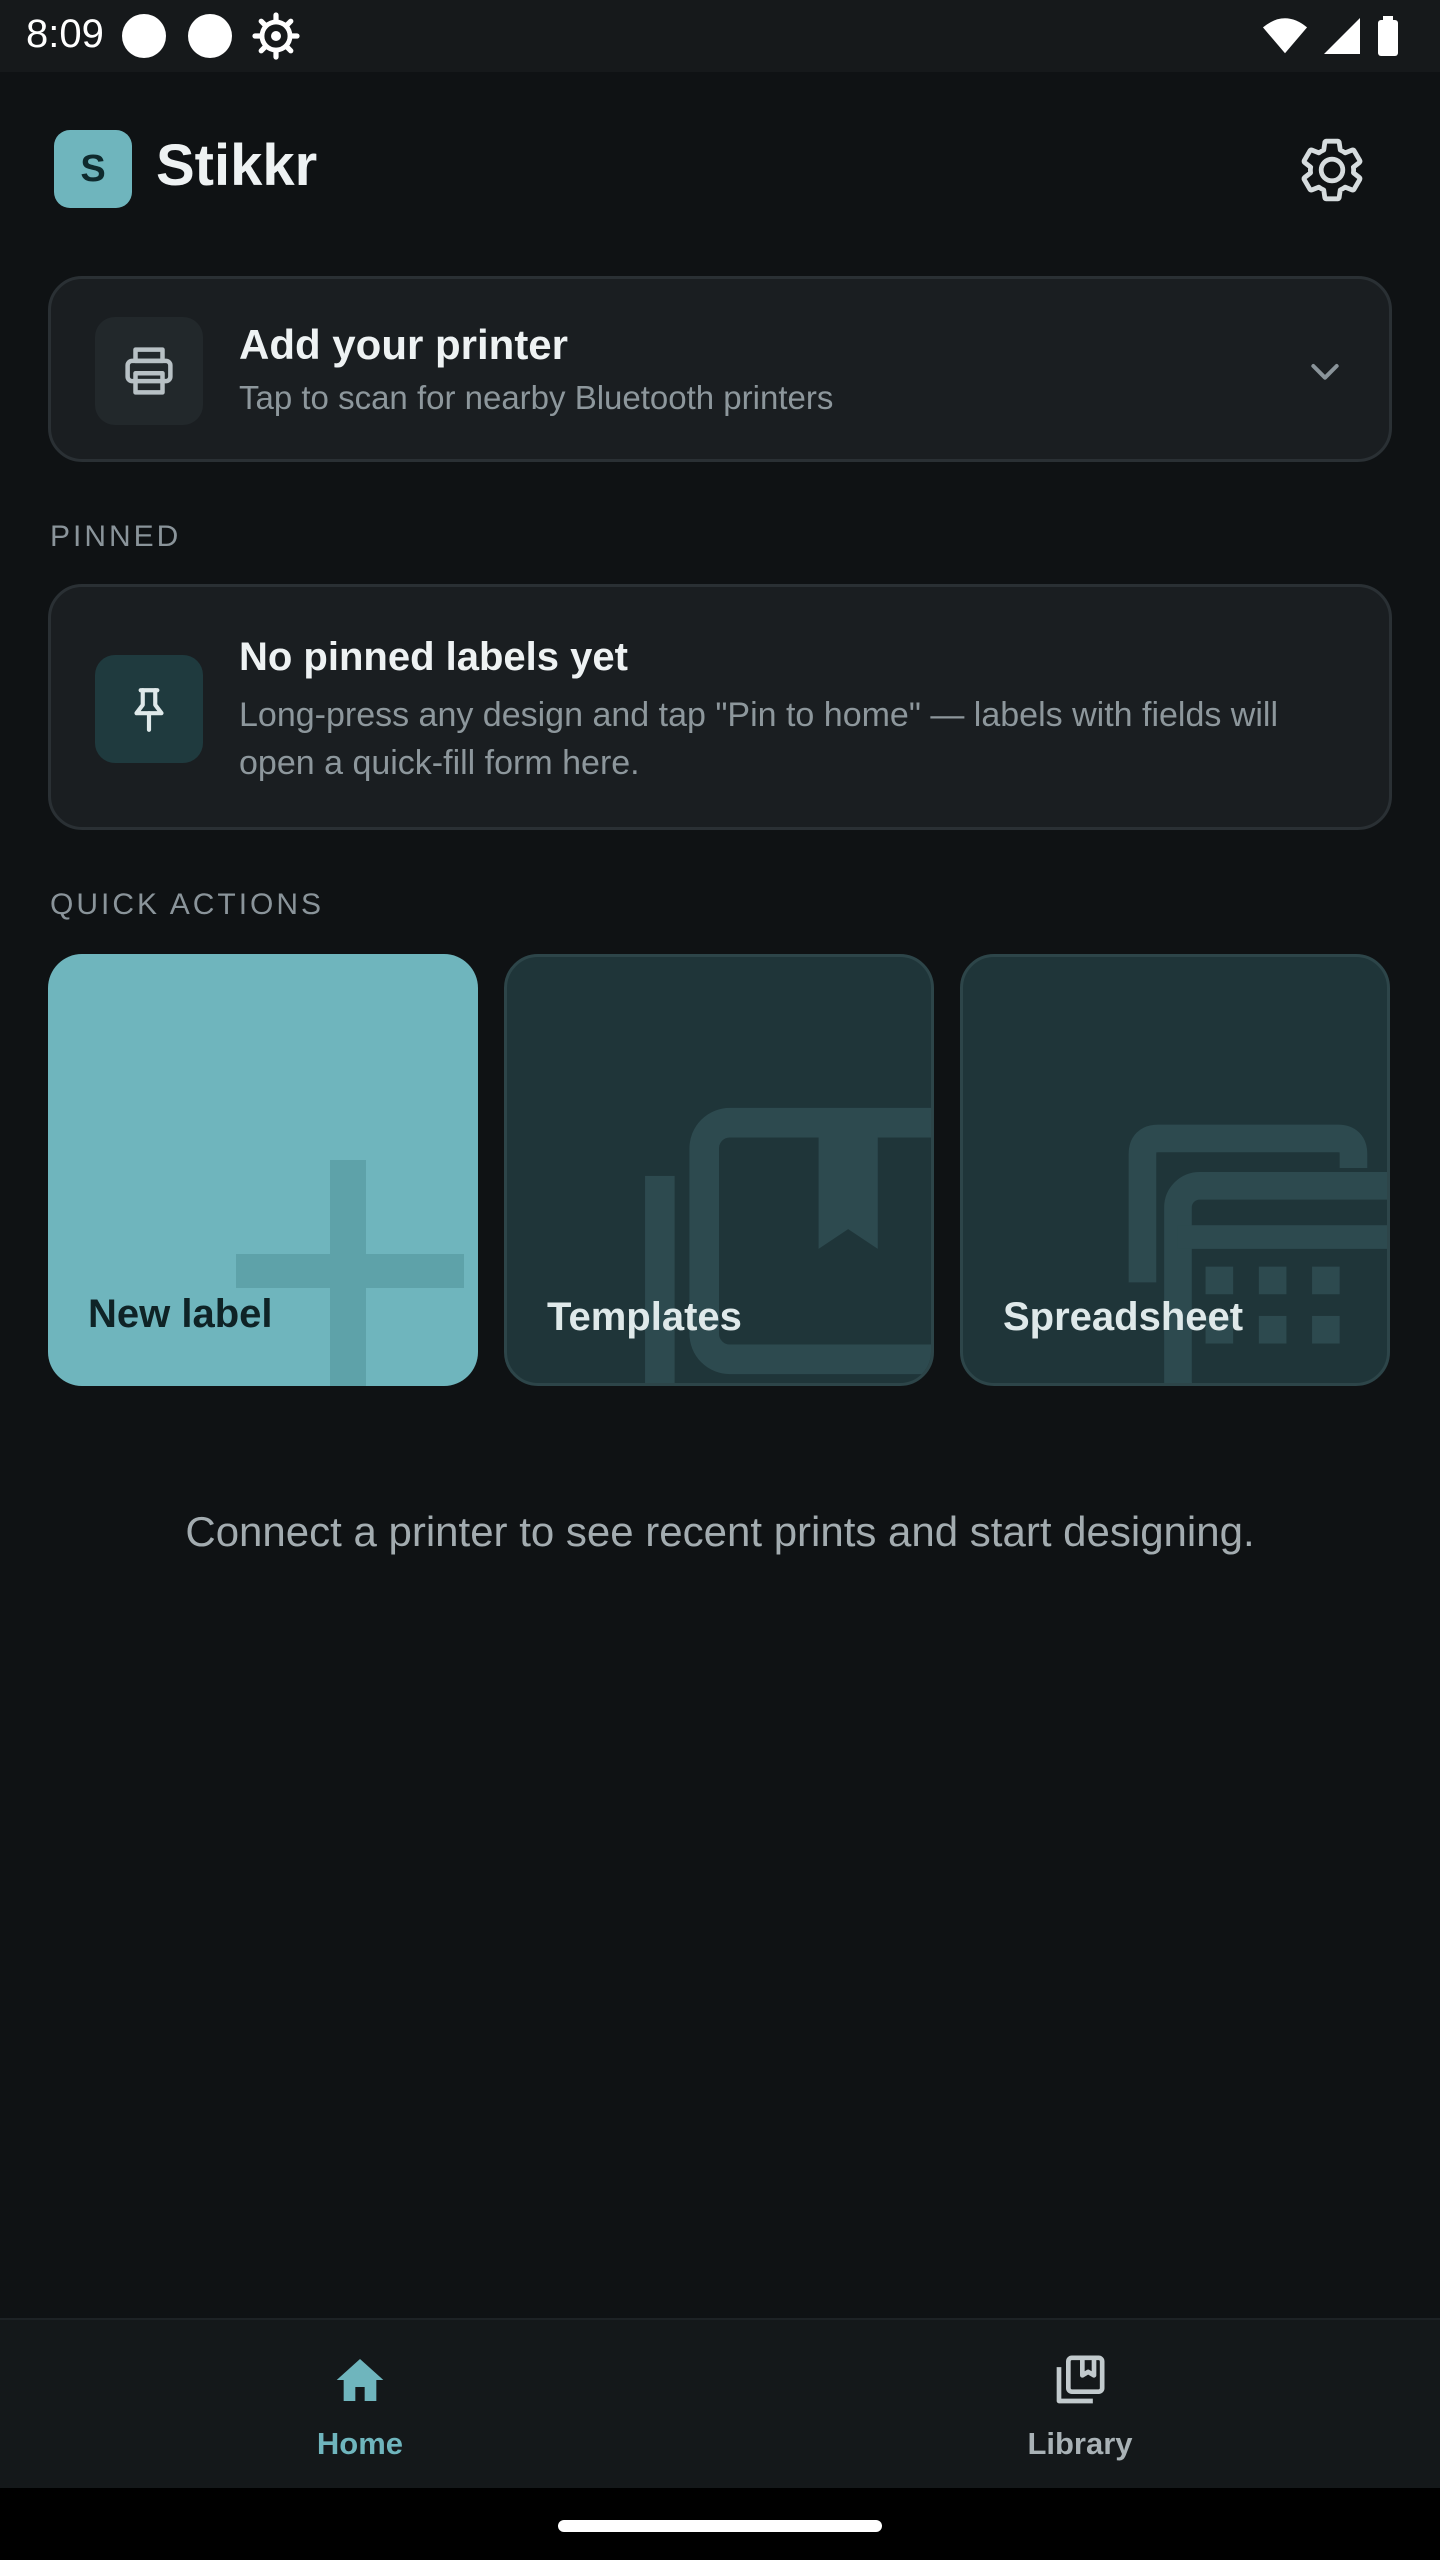 The image size is (1440, 2560). What do you see at coordinates (1332, 170) in the screenshot?
I see `settings-gear-icon` at bounding box center [1332, 170].